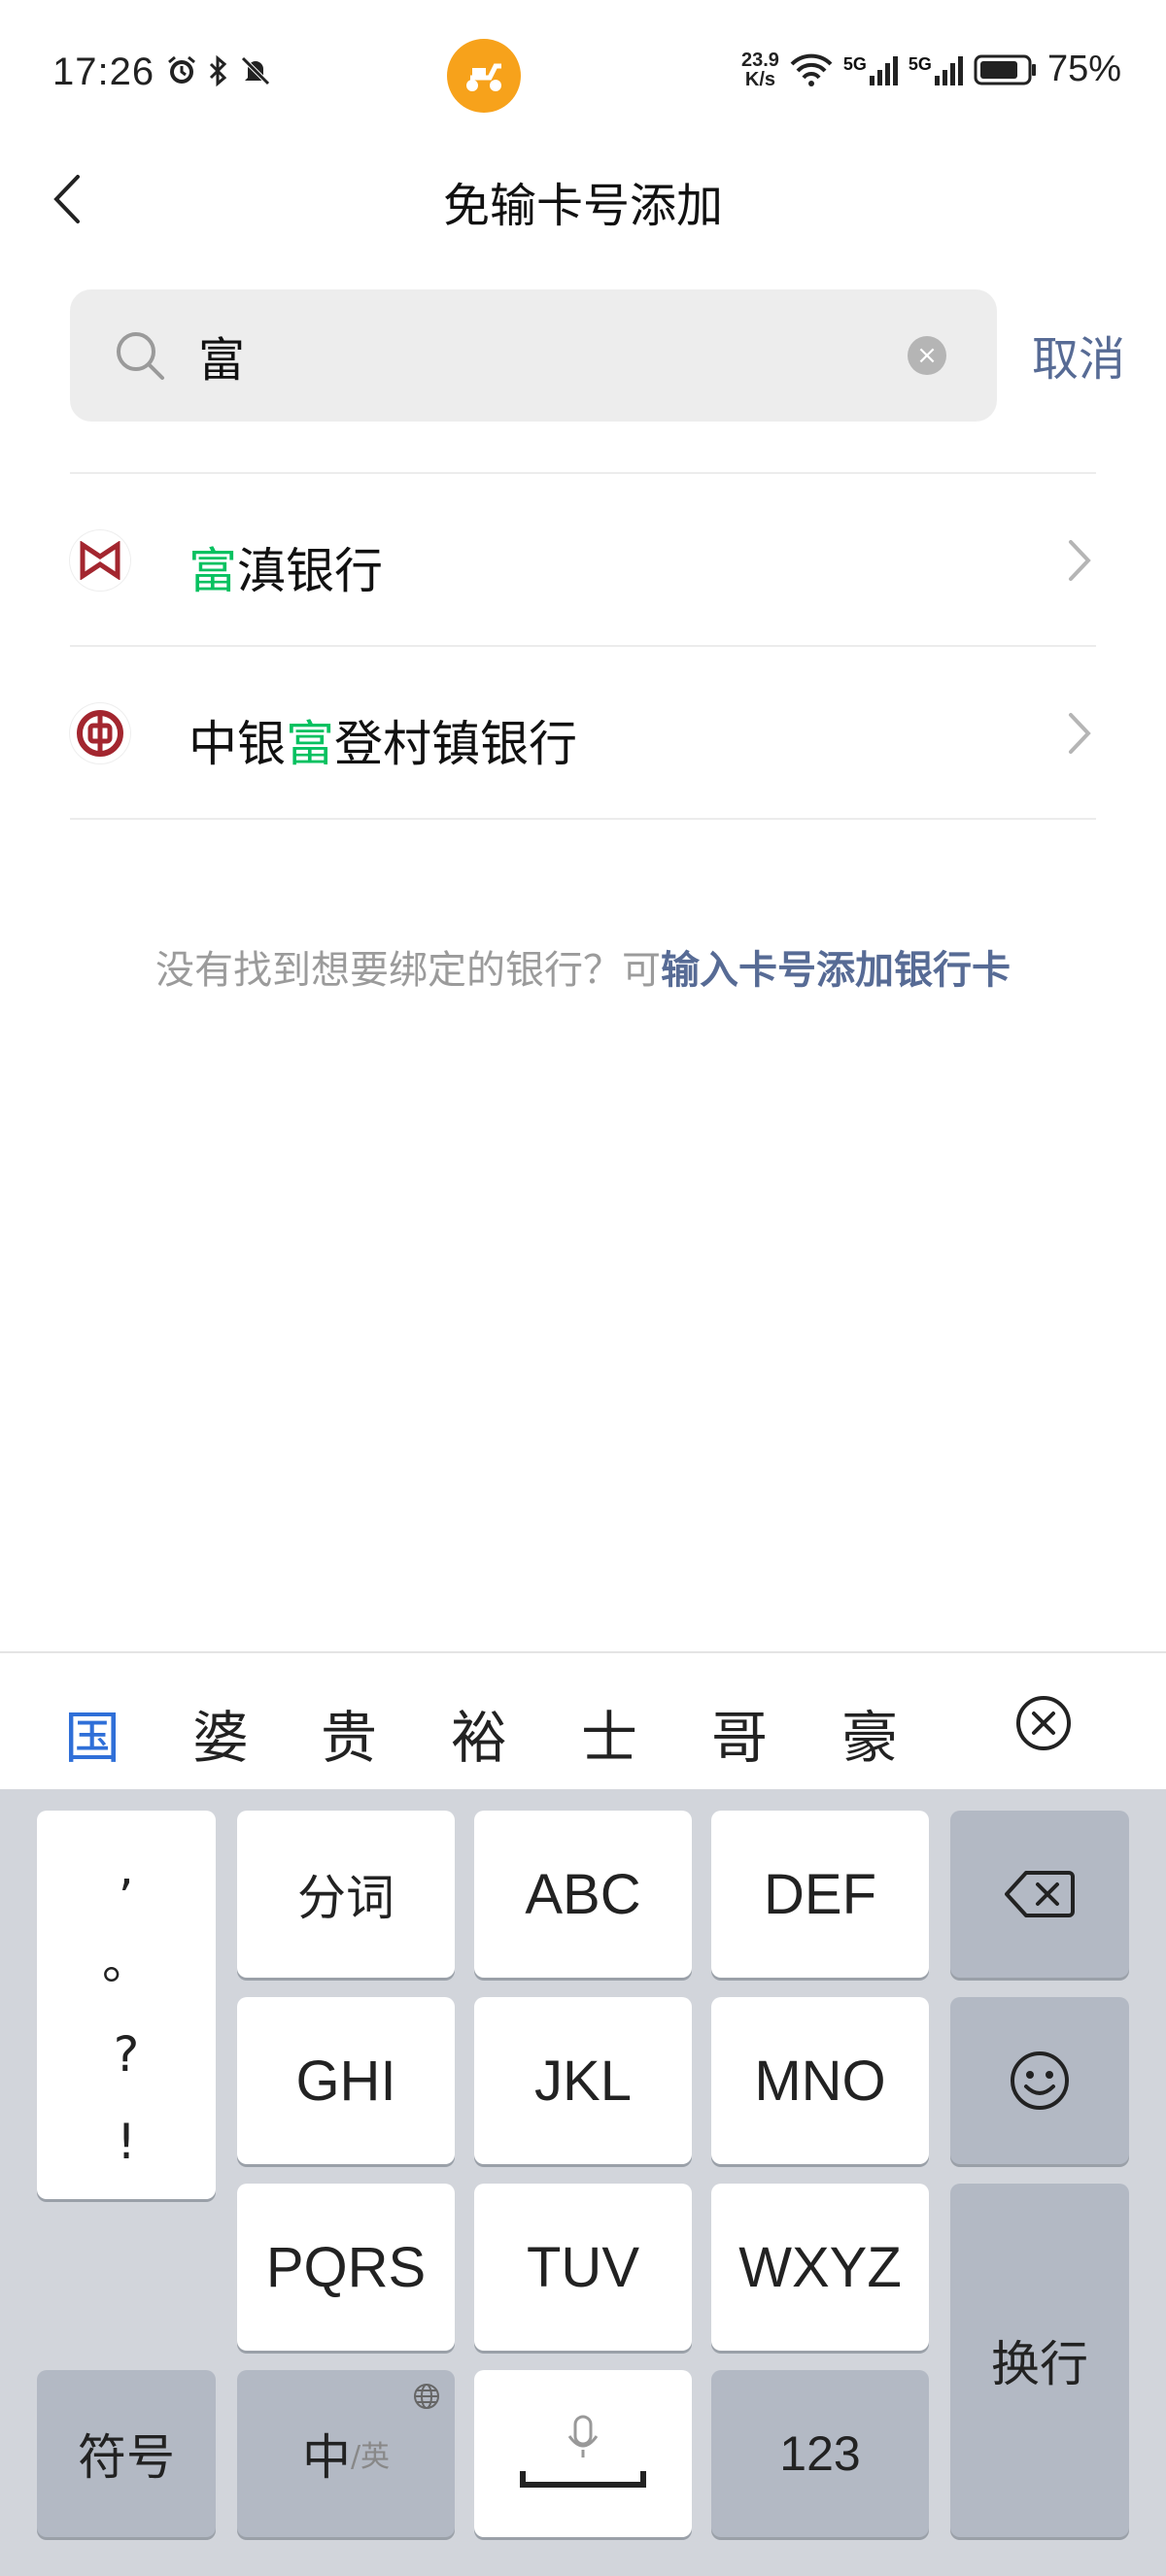 The height and width of the screenshot is (2576, 1166). I want to click on battery-icon, so click(1005, 69).